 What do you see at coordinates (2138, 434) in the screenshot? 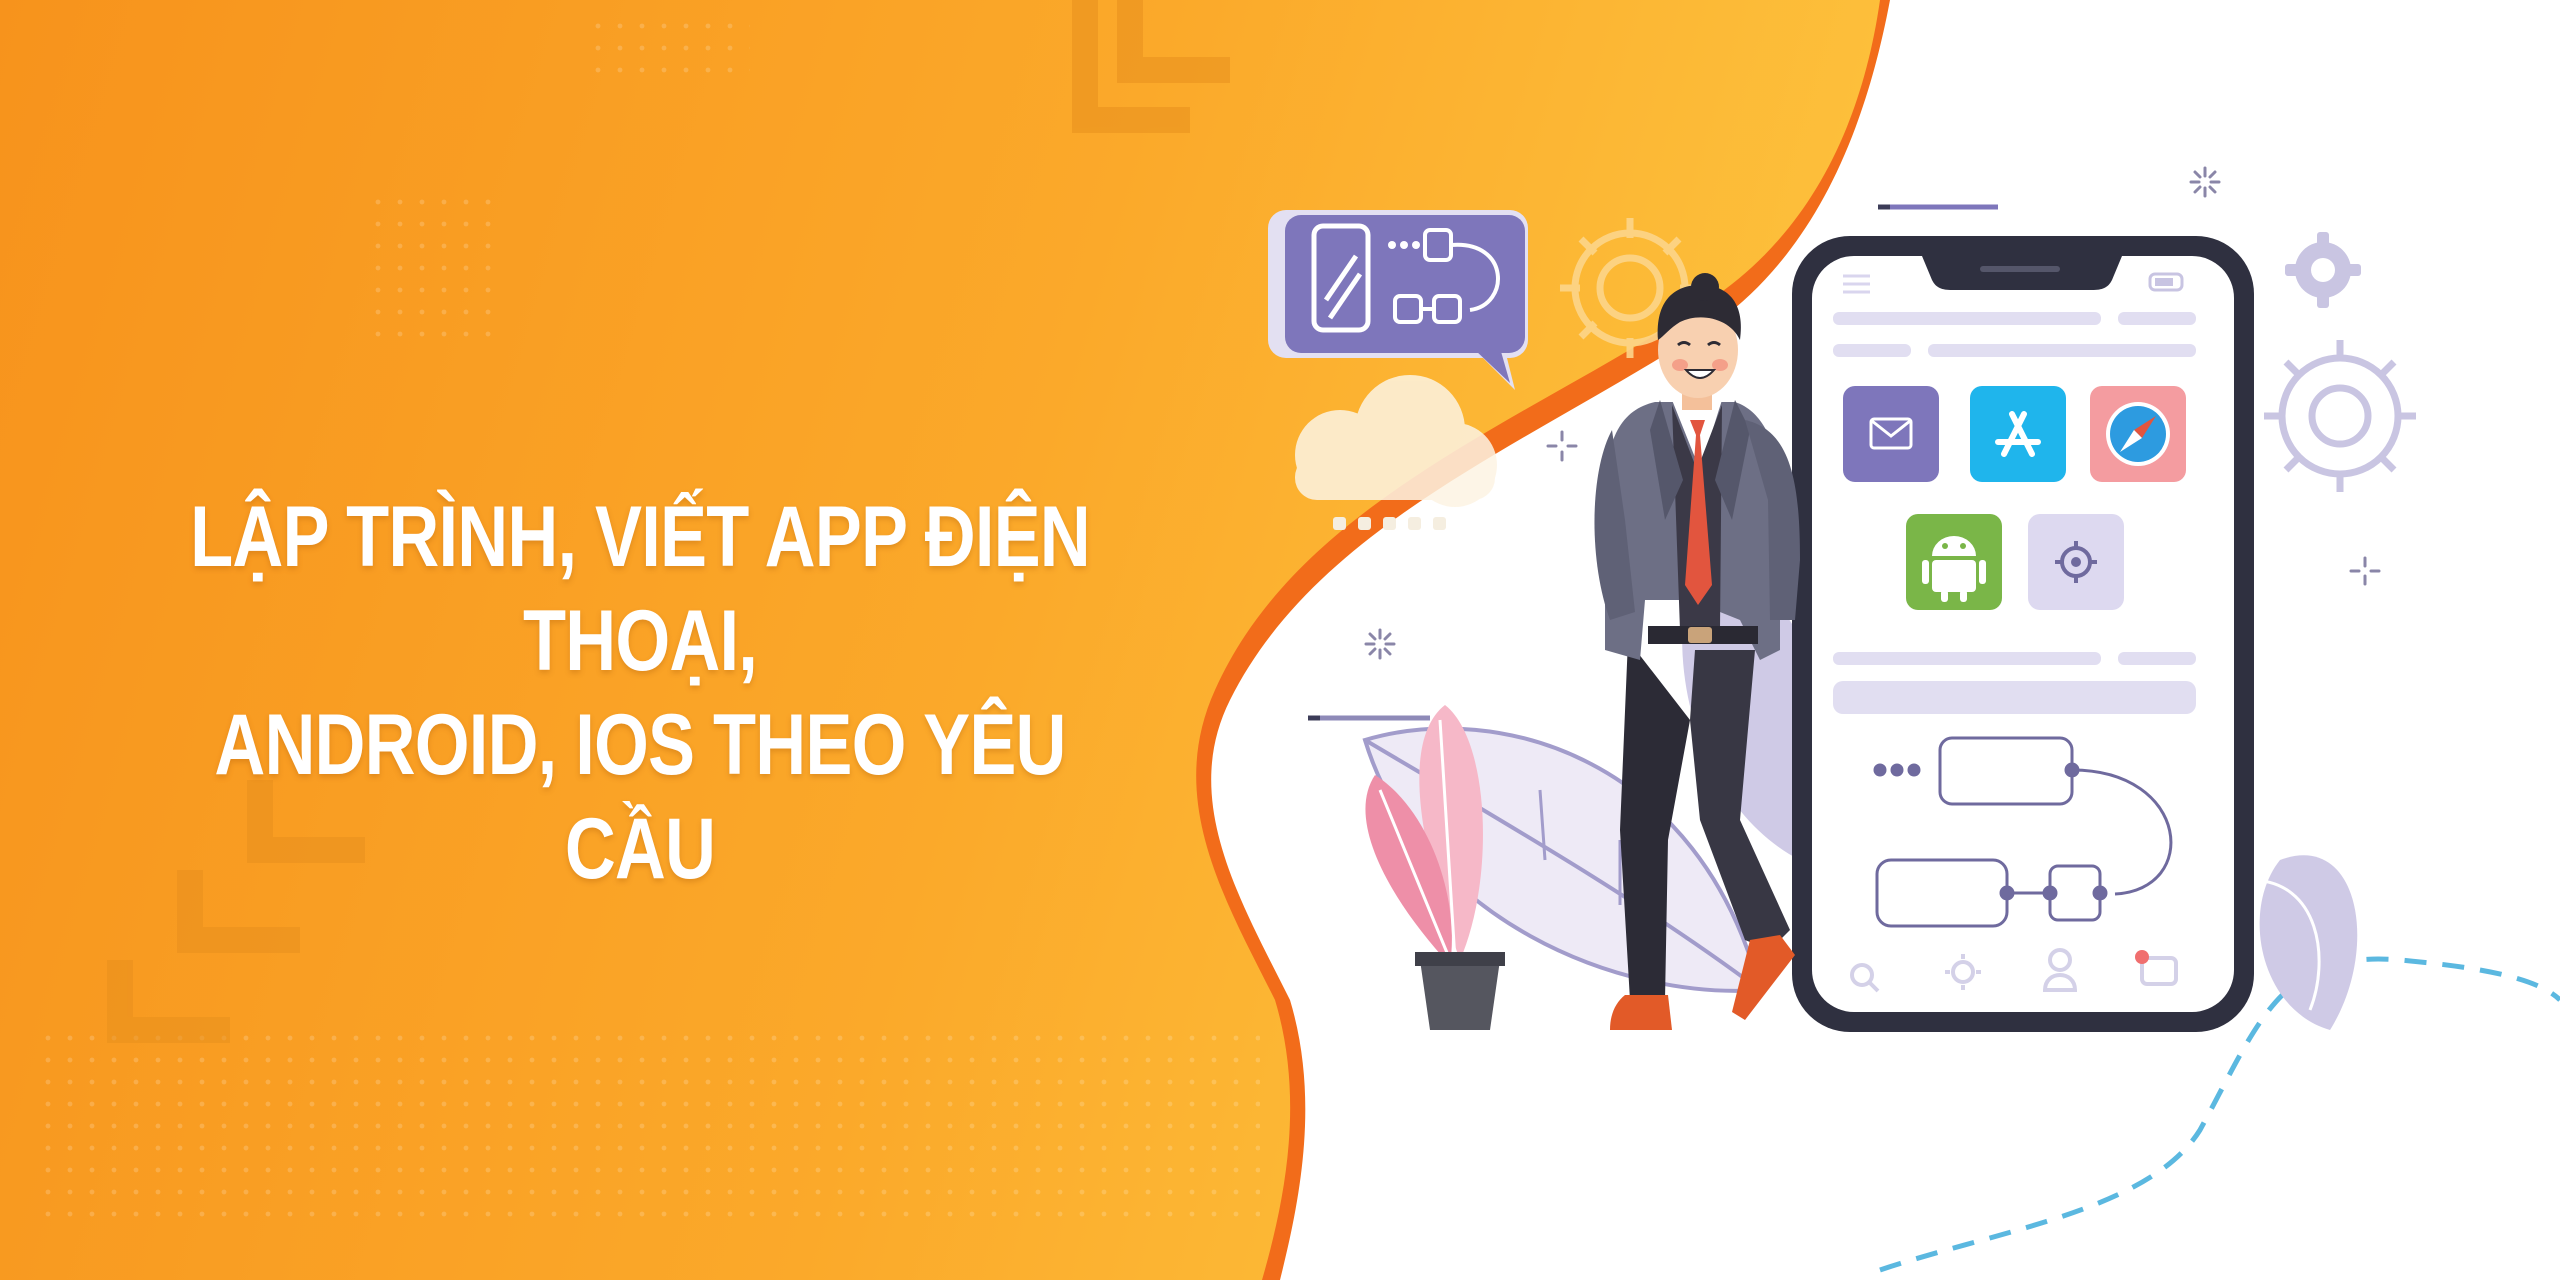
I see `safari-compass-icon` at bounding box center [2138, 434].